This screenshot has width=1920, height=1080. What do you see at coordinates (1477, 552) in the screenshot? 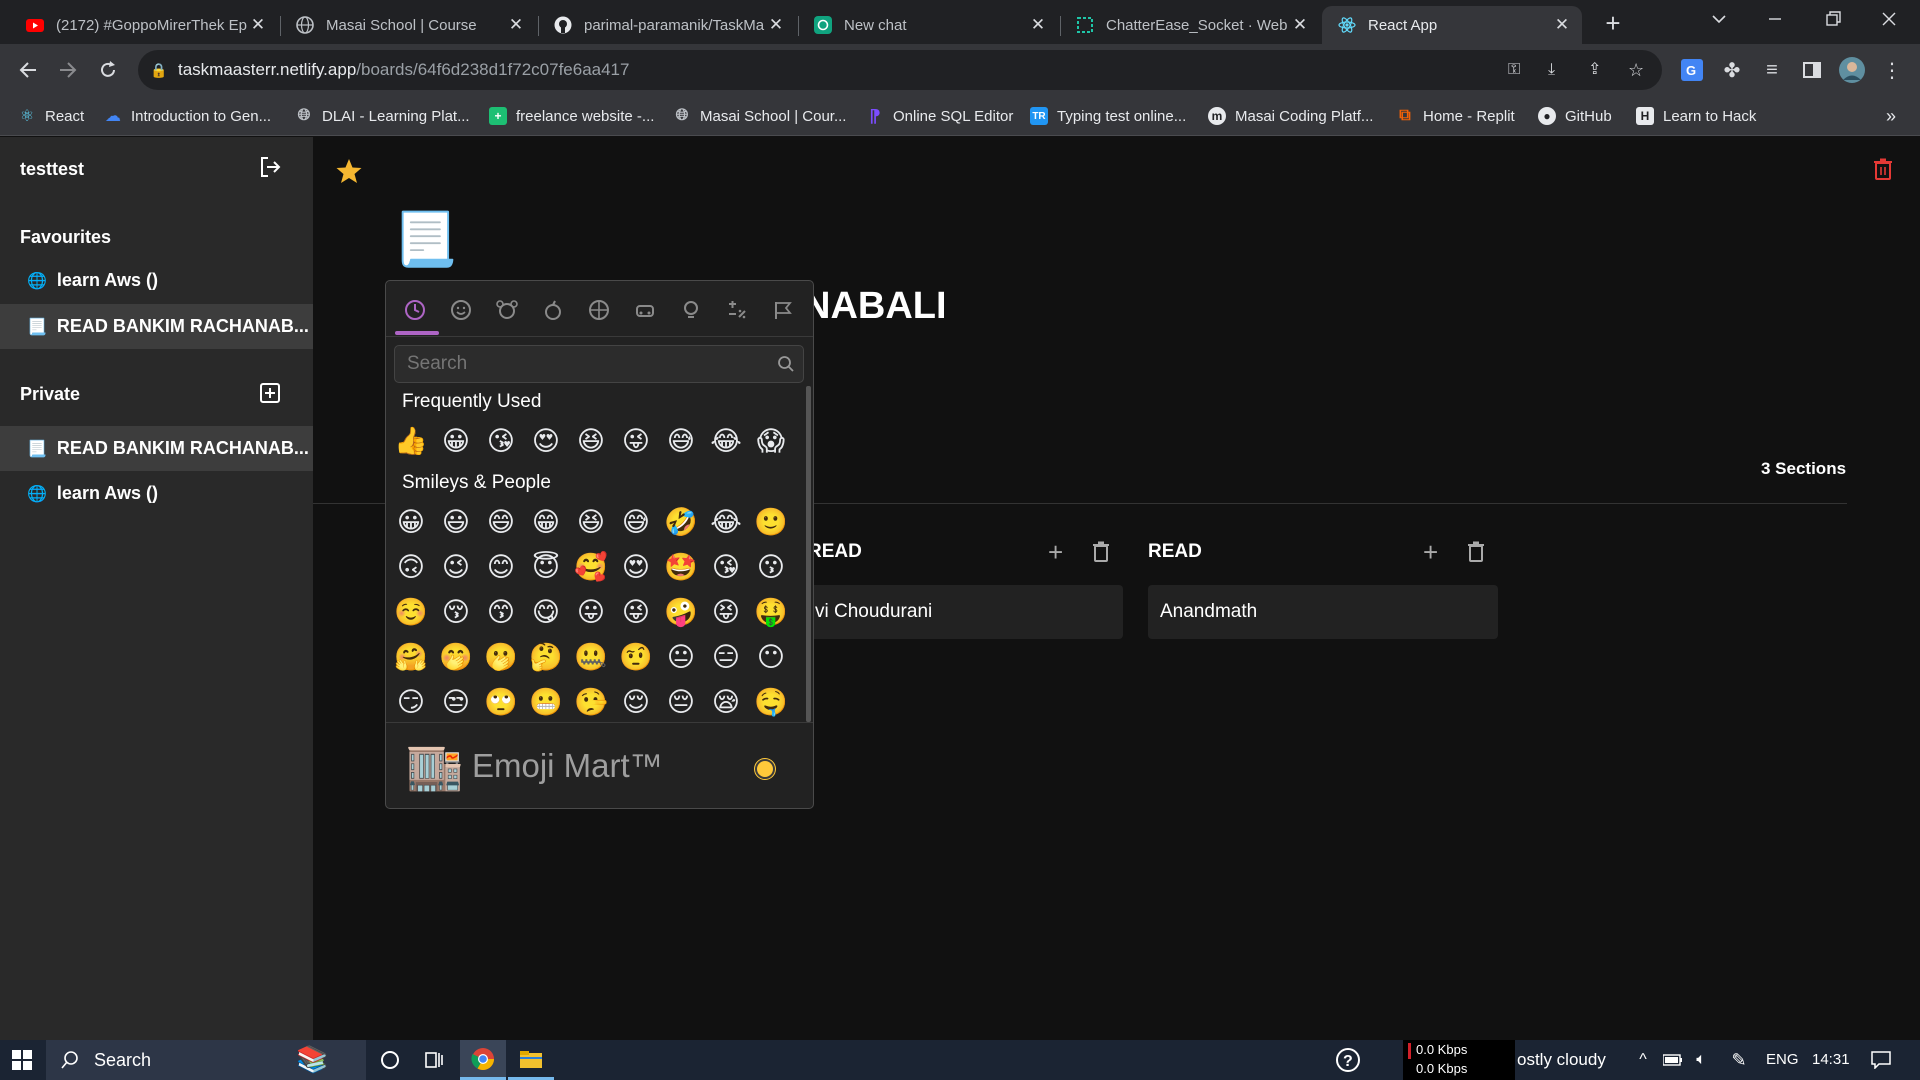
I see `delete-section-icon` at bounding box center [1477, 552].